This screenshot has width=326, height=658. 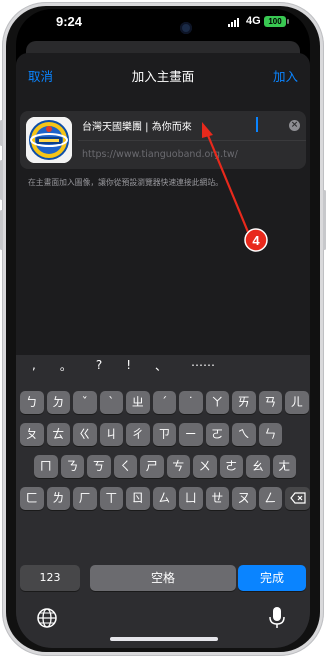 What do you see at coordinates (288, 21) in the screenshot?
I see `battery-tip` at bounding box center [288, 21].